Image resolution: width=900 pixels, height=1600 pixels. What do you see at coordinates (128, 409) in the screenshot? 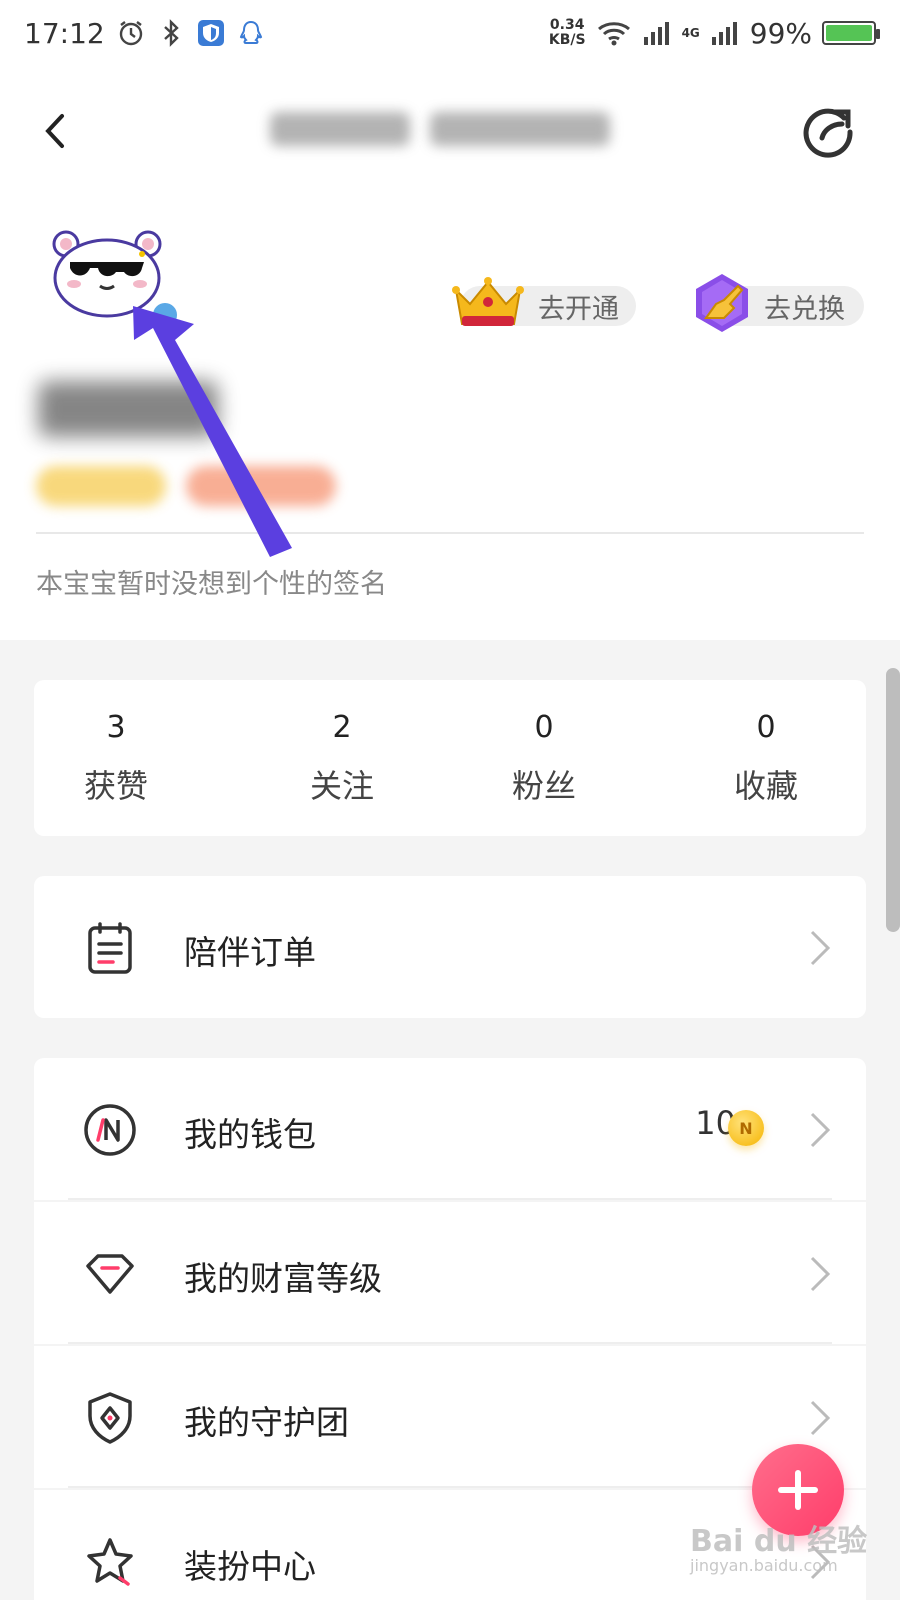
I see `nickname-blurred` at bounding box center [128, 409].